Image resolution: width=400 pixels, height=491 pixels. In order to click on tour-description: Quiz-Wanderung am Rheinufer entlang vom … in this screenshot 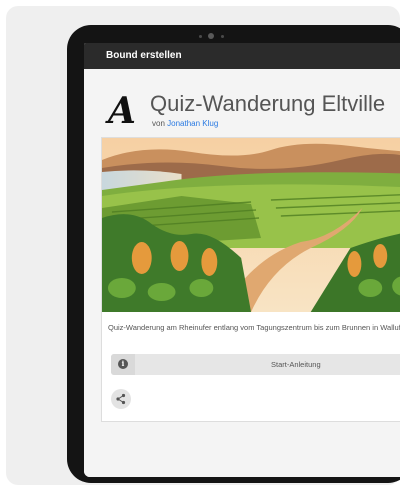, I will do `click(254, 327)`.